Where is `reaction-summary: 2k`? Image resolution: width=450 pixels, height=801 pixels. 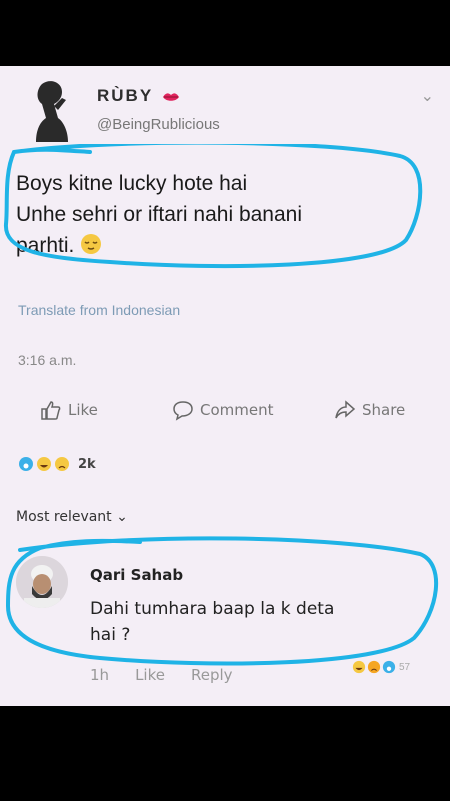 reaction-summary: 2k is located at coordinates (57, 464).